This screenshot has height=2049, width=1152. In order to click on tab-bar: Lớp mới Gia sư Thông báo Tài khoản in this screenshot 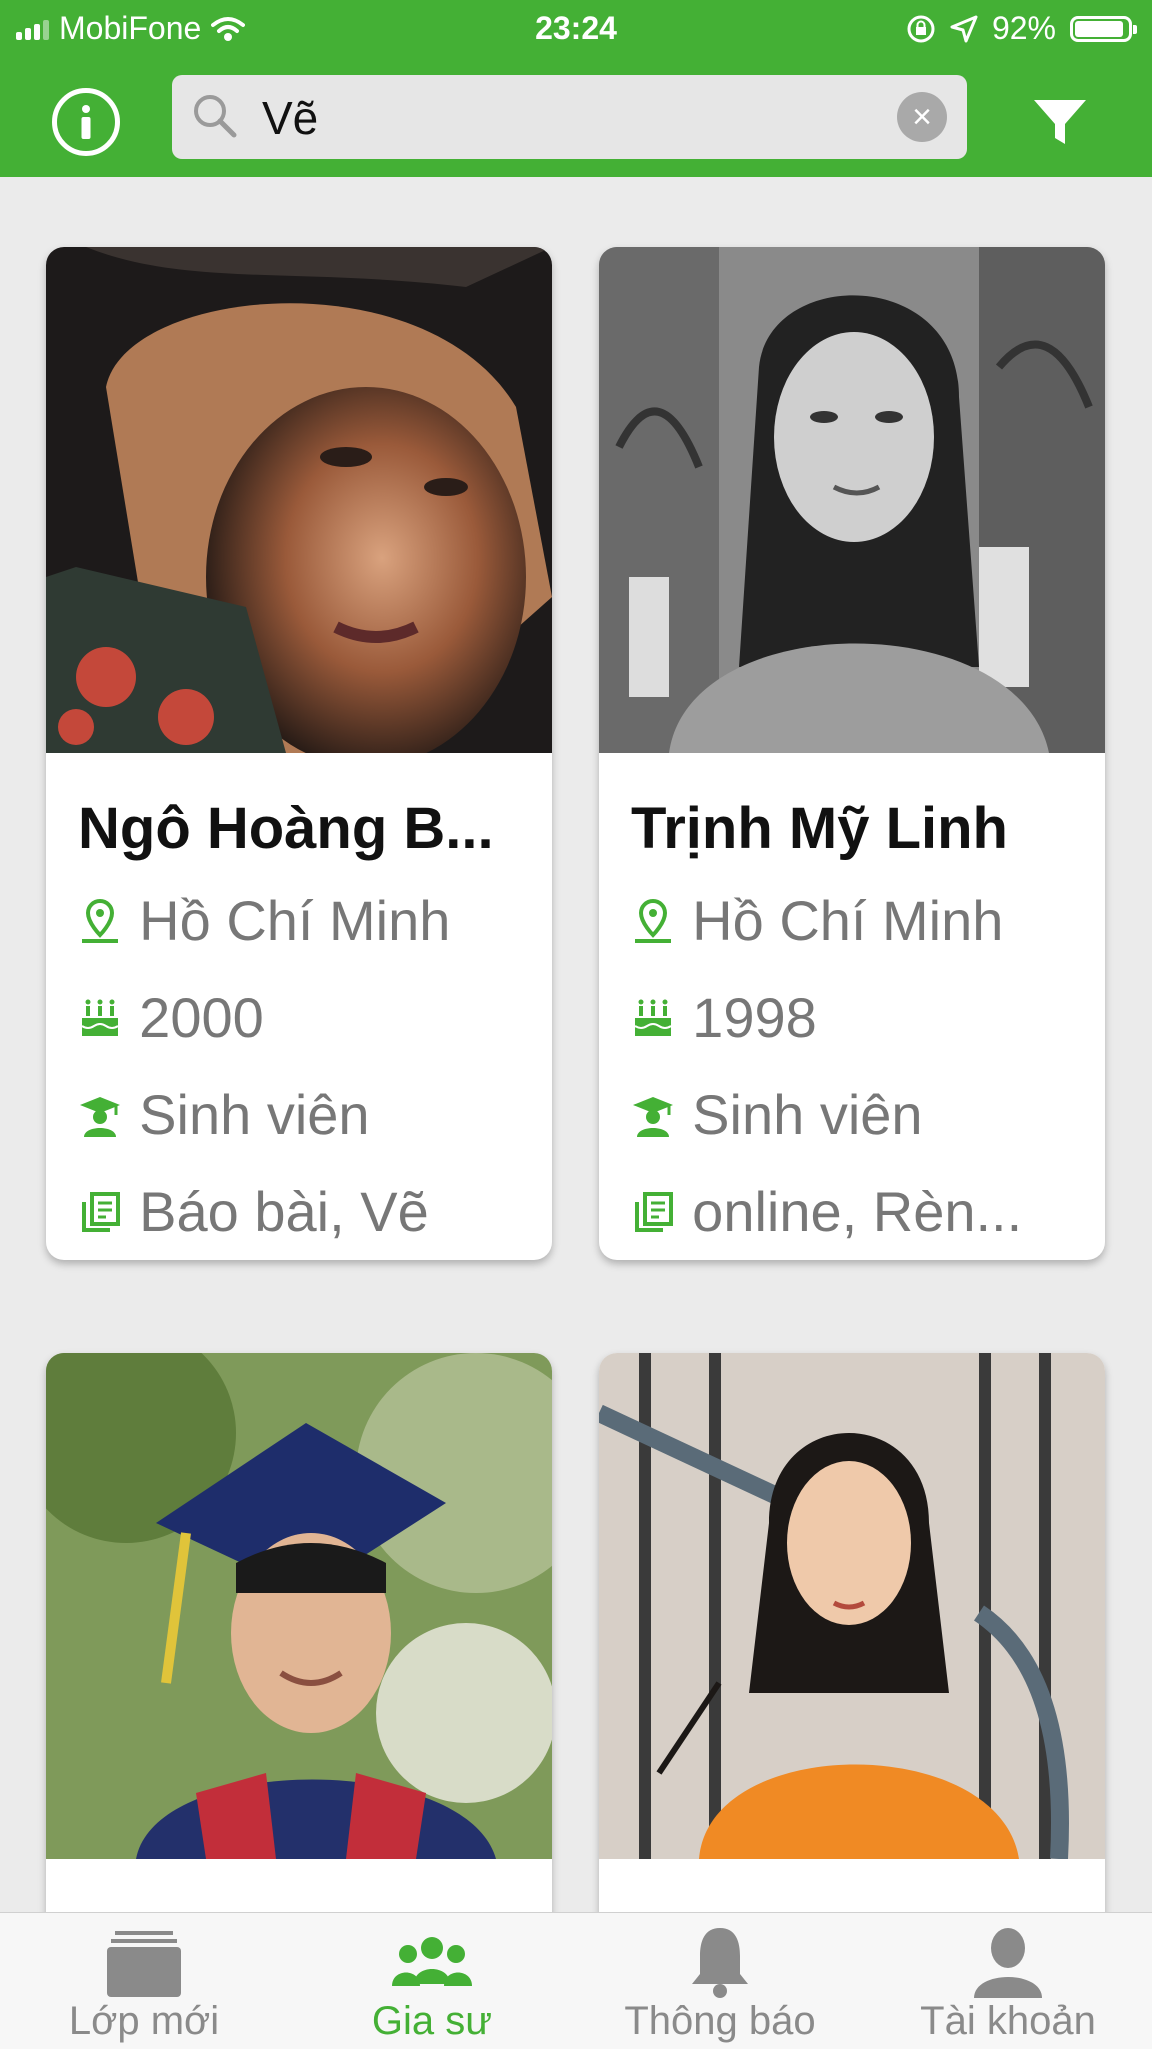, I will do `click(576, 1980)`.